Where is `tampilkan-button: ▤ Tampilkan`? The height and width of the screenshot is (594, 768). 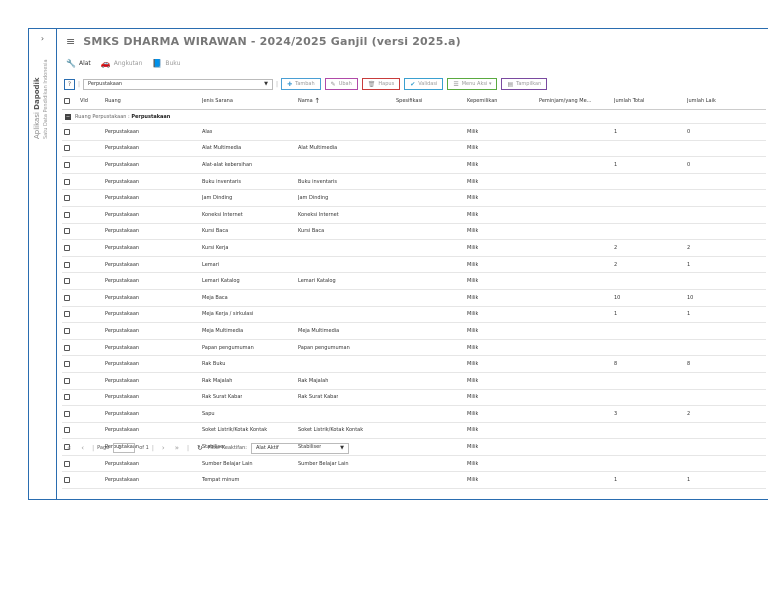 tampilkan-button: ▤ Tampilkan is located at coordinates (524, 84).